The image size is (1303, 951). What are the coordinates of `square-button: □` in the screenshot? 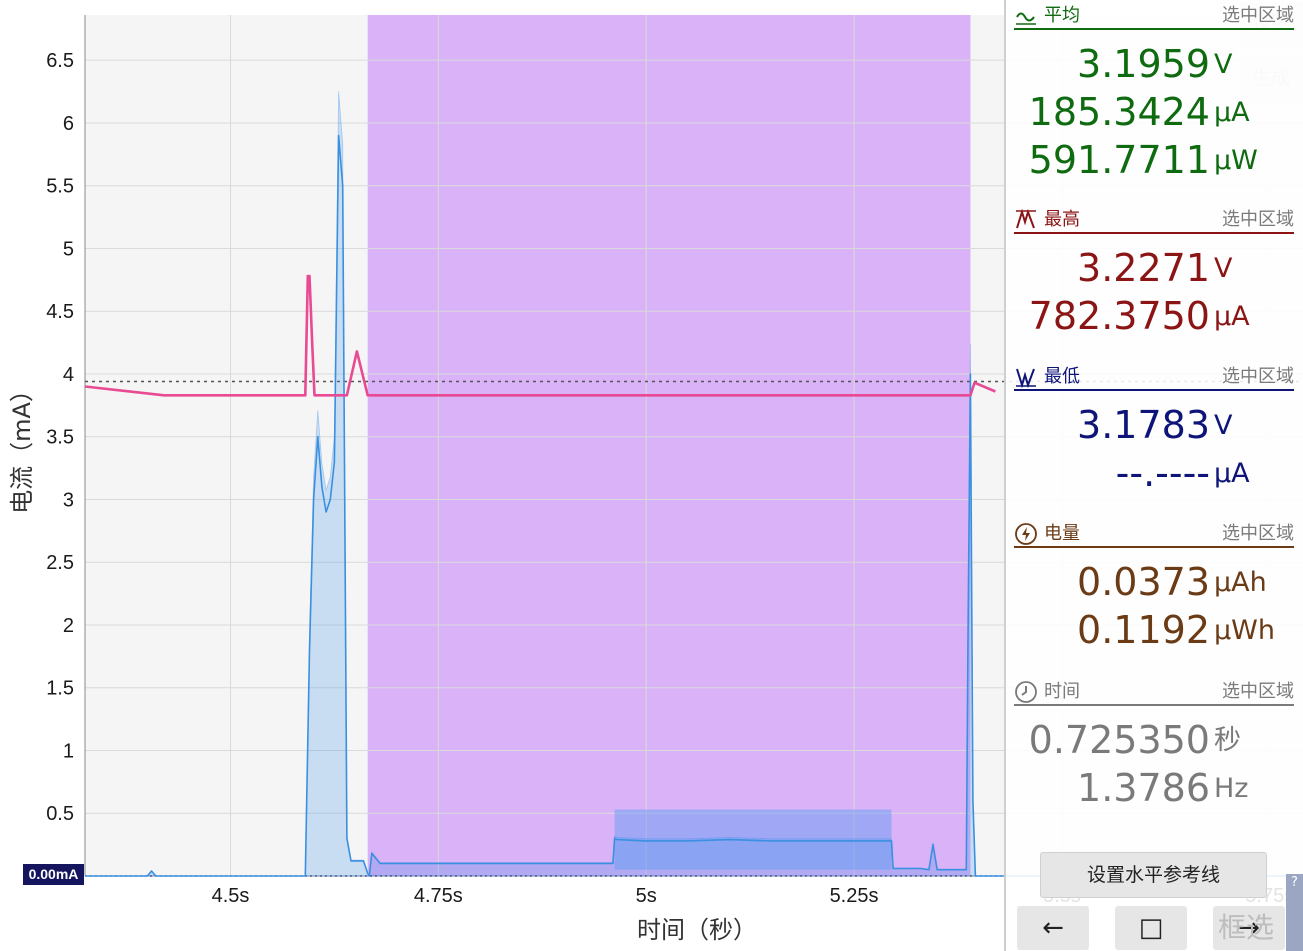 It's located at (1151, 928).